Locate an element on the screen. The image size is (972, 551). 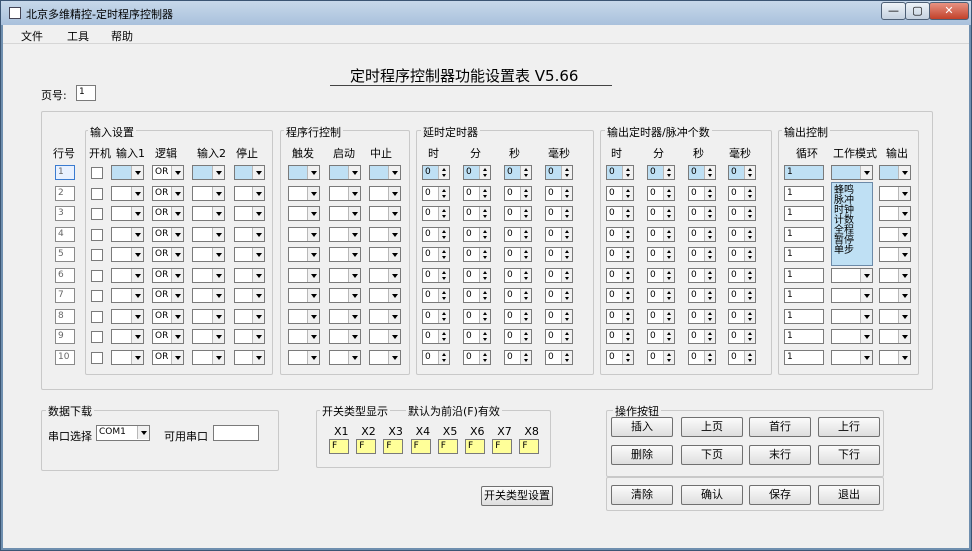
op-button-7: 下行 is located at coordinates (849, 455).